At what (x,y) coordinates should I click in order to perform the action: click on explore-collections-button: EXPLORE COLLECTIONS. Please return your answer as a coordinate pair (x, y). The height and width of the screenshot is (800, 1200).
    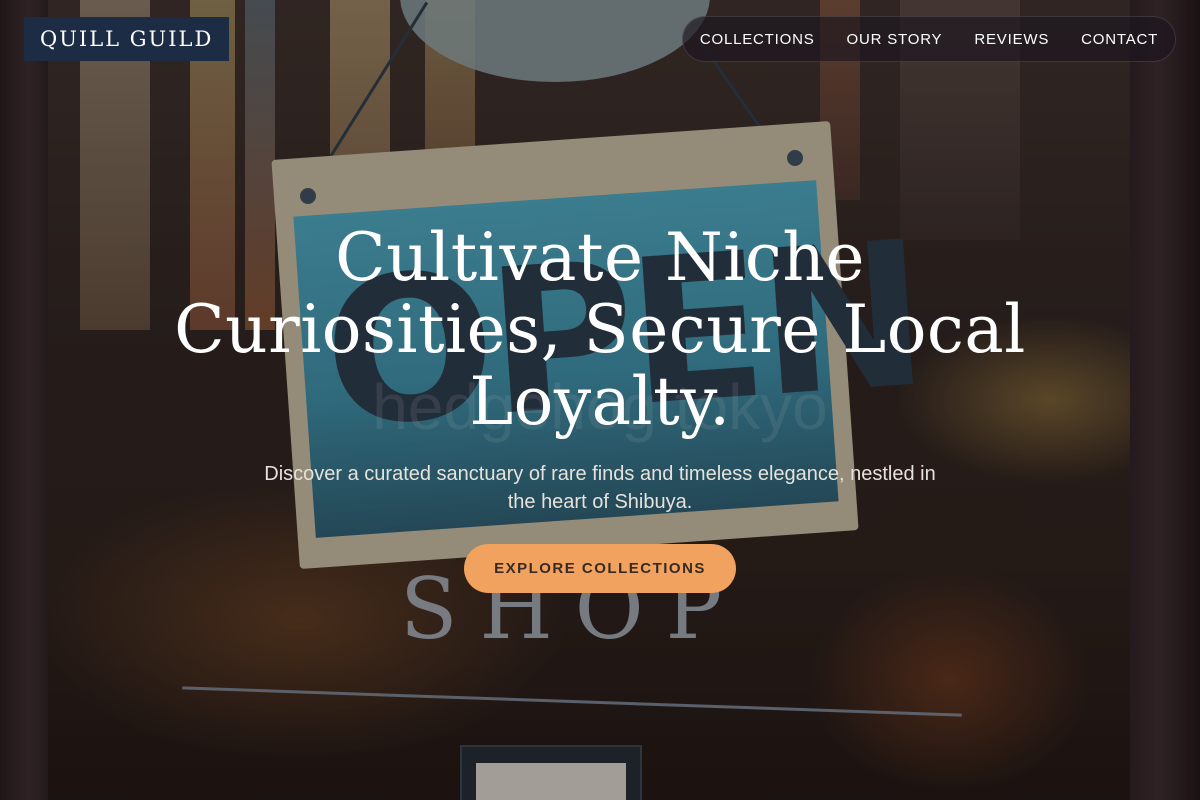
    Looking at the image, I should click on (600, 568).